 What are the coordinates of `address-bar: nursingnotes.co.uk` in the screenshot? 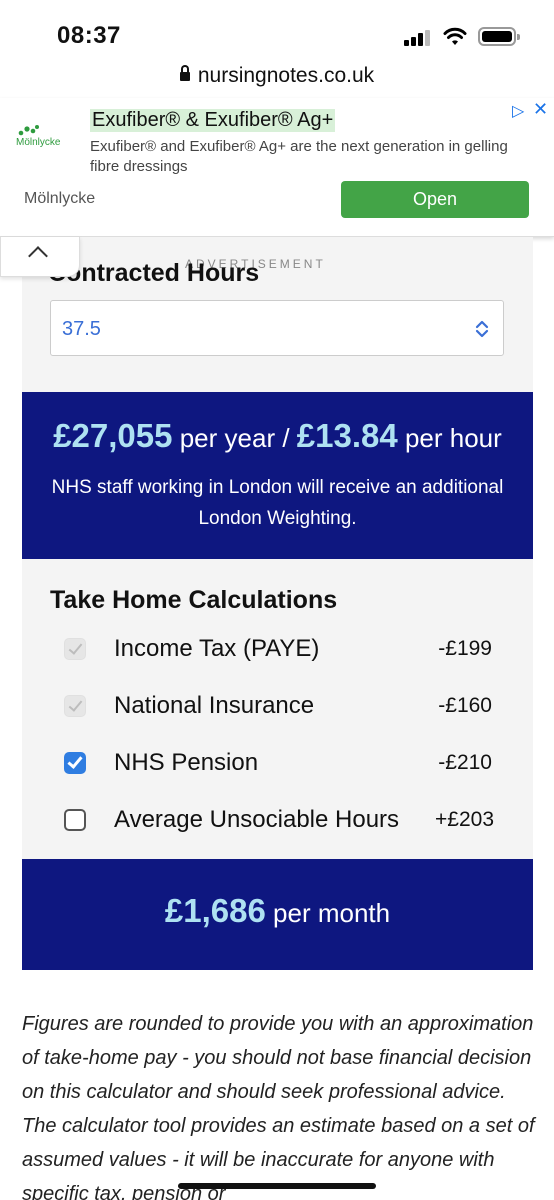 It's located at (277, 76).